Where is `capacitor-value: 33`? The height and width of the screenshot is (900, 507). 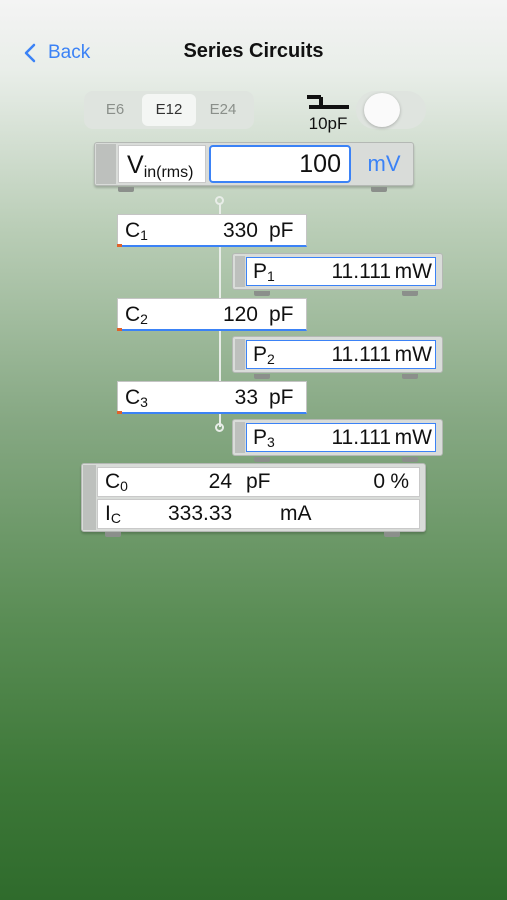
capacitor-value: 33 is located at coordinates (246, 397).